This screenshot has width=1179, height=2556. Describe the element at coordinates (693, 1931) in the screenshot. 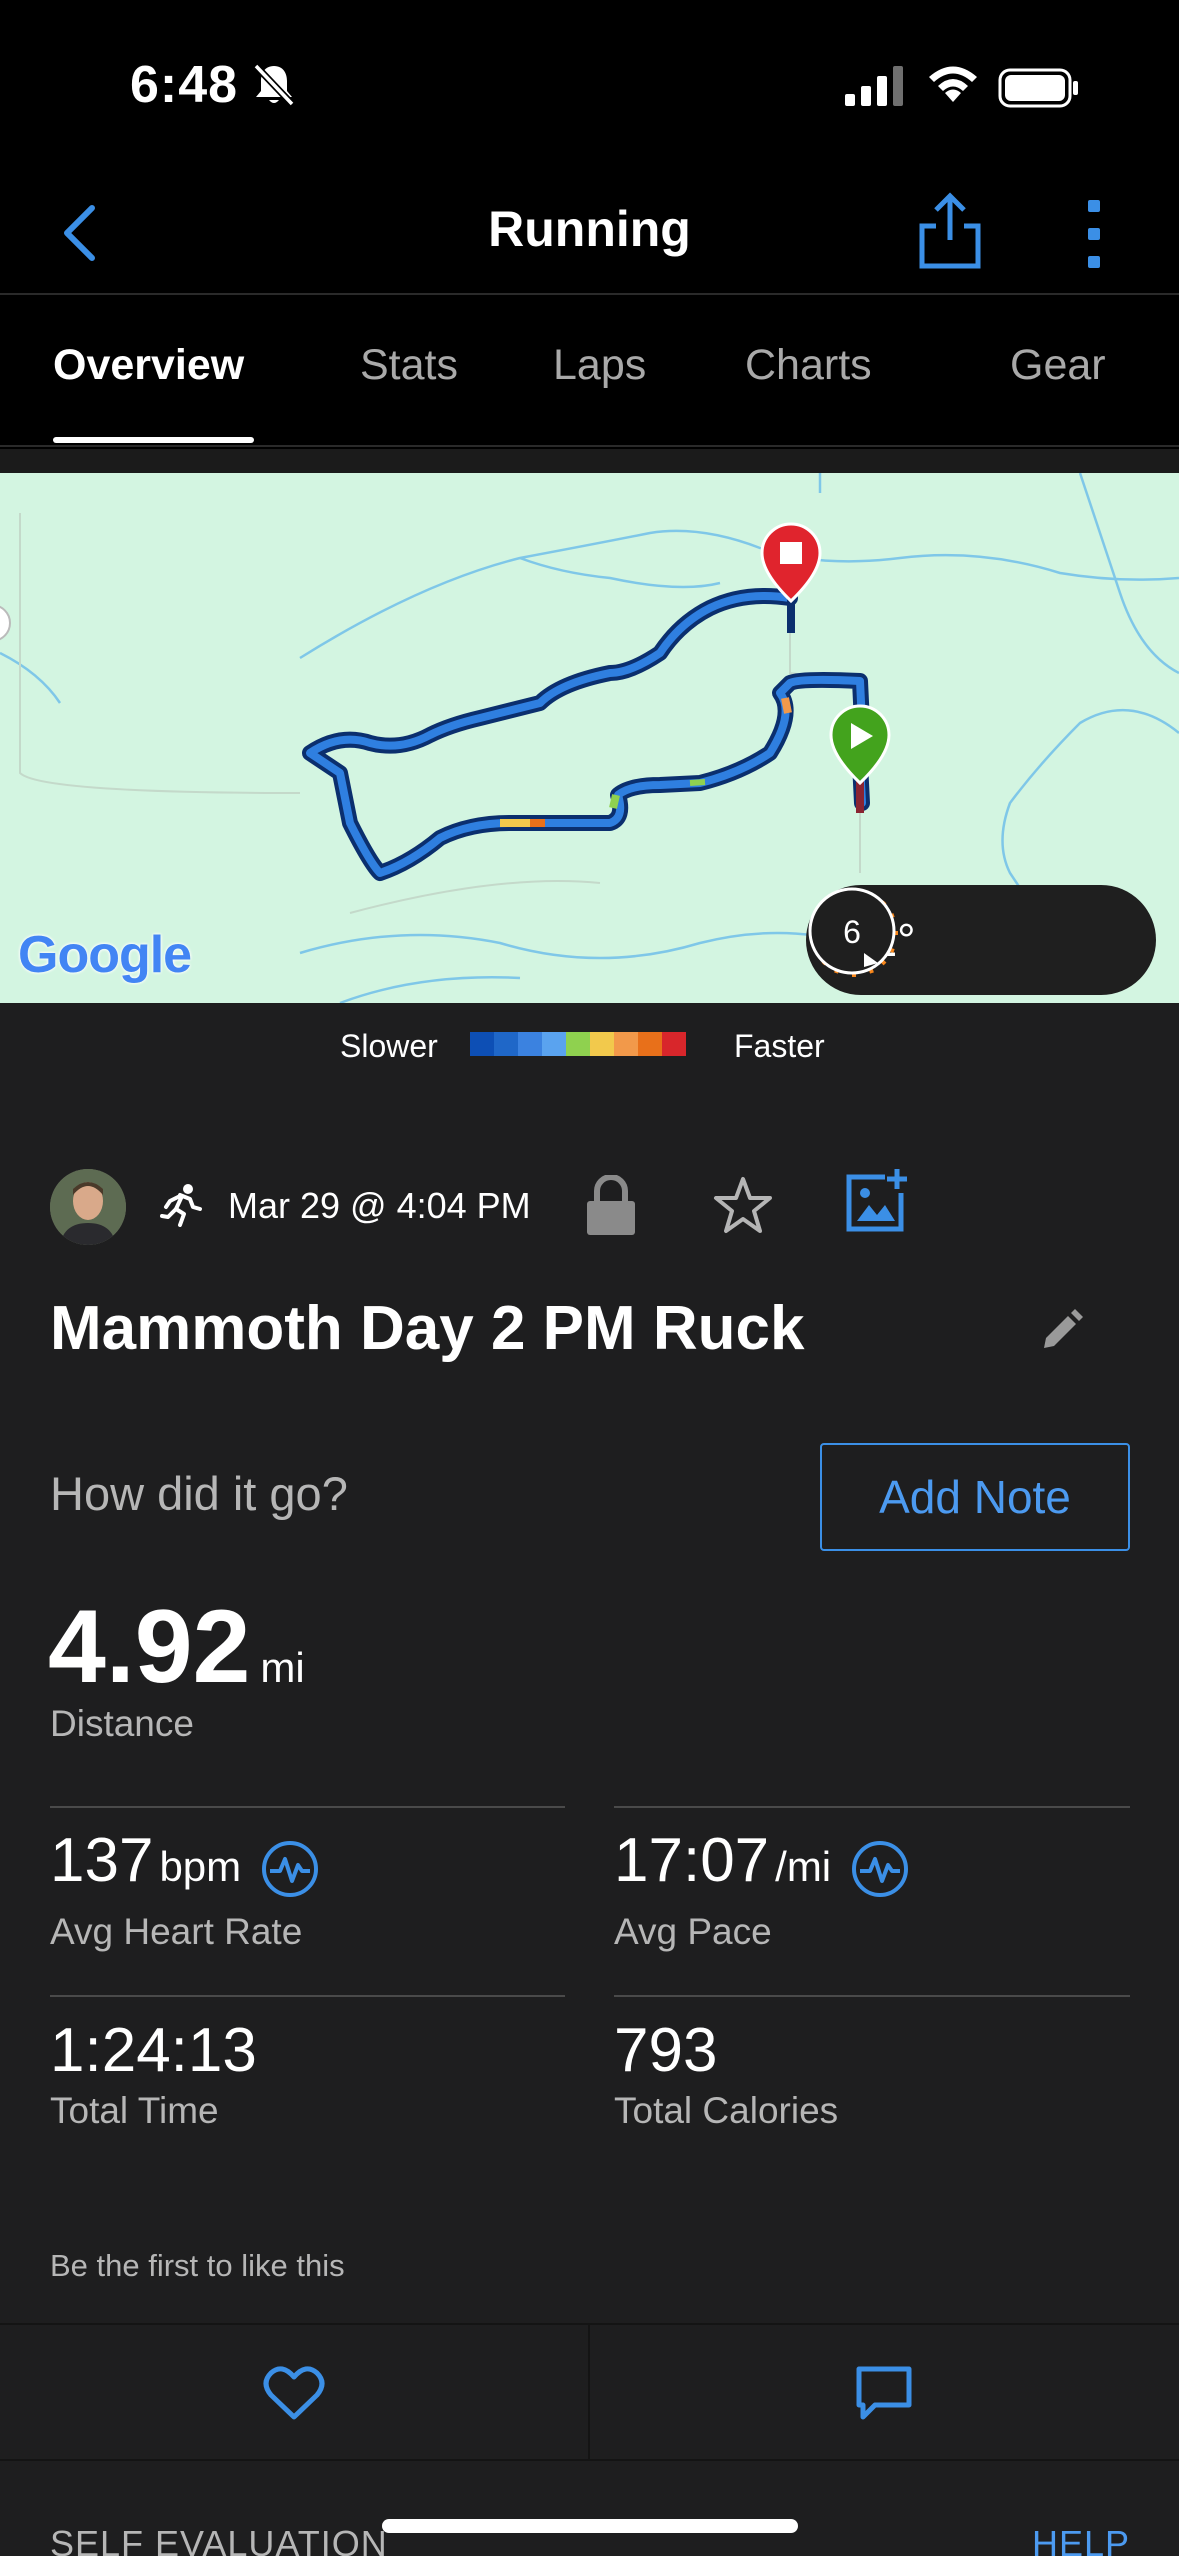

I see `pace-label: Avg Pace` at that location.